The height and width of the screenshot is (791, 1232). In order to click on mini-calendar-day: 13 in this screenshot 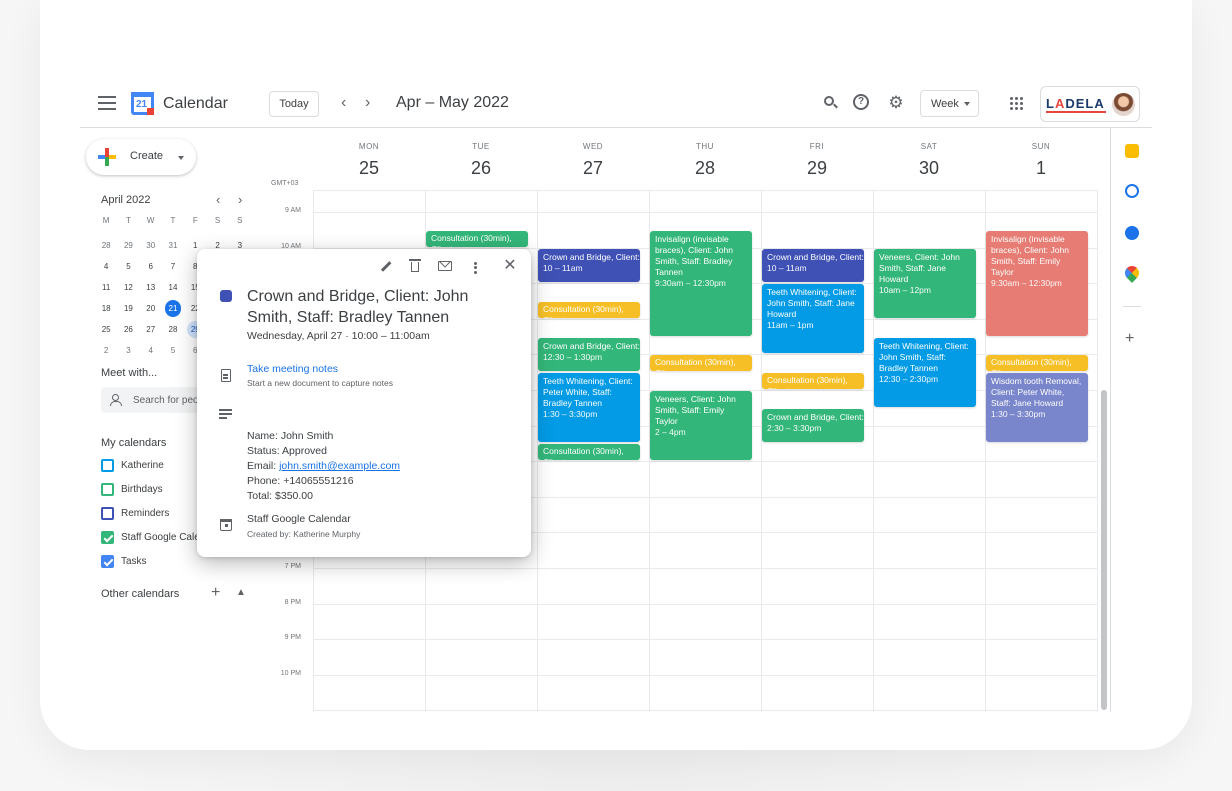, I will do `click(151, 287)`.